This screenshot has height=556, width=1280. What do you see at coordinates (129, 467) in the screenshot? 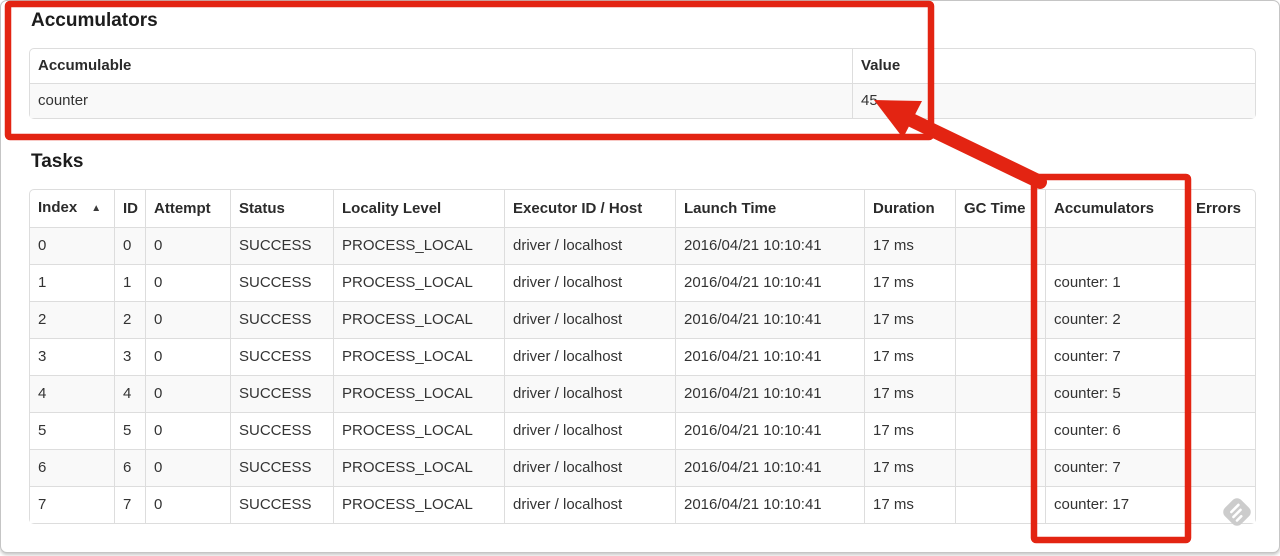
I see `cell-id: 6` at bounding box center [129, 467].